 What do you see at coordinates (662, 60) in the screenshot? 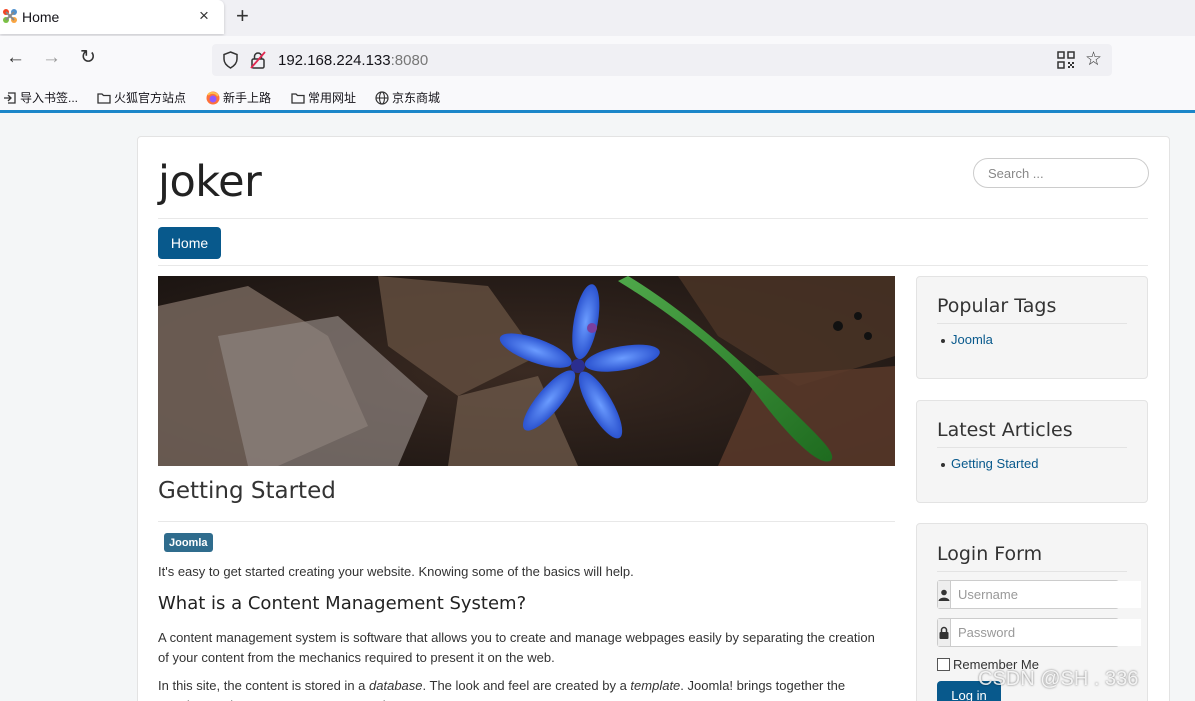
I see `address-bar: 192.168.224.133:8080 ☆` at bounding box center [662, 60].